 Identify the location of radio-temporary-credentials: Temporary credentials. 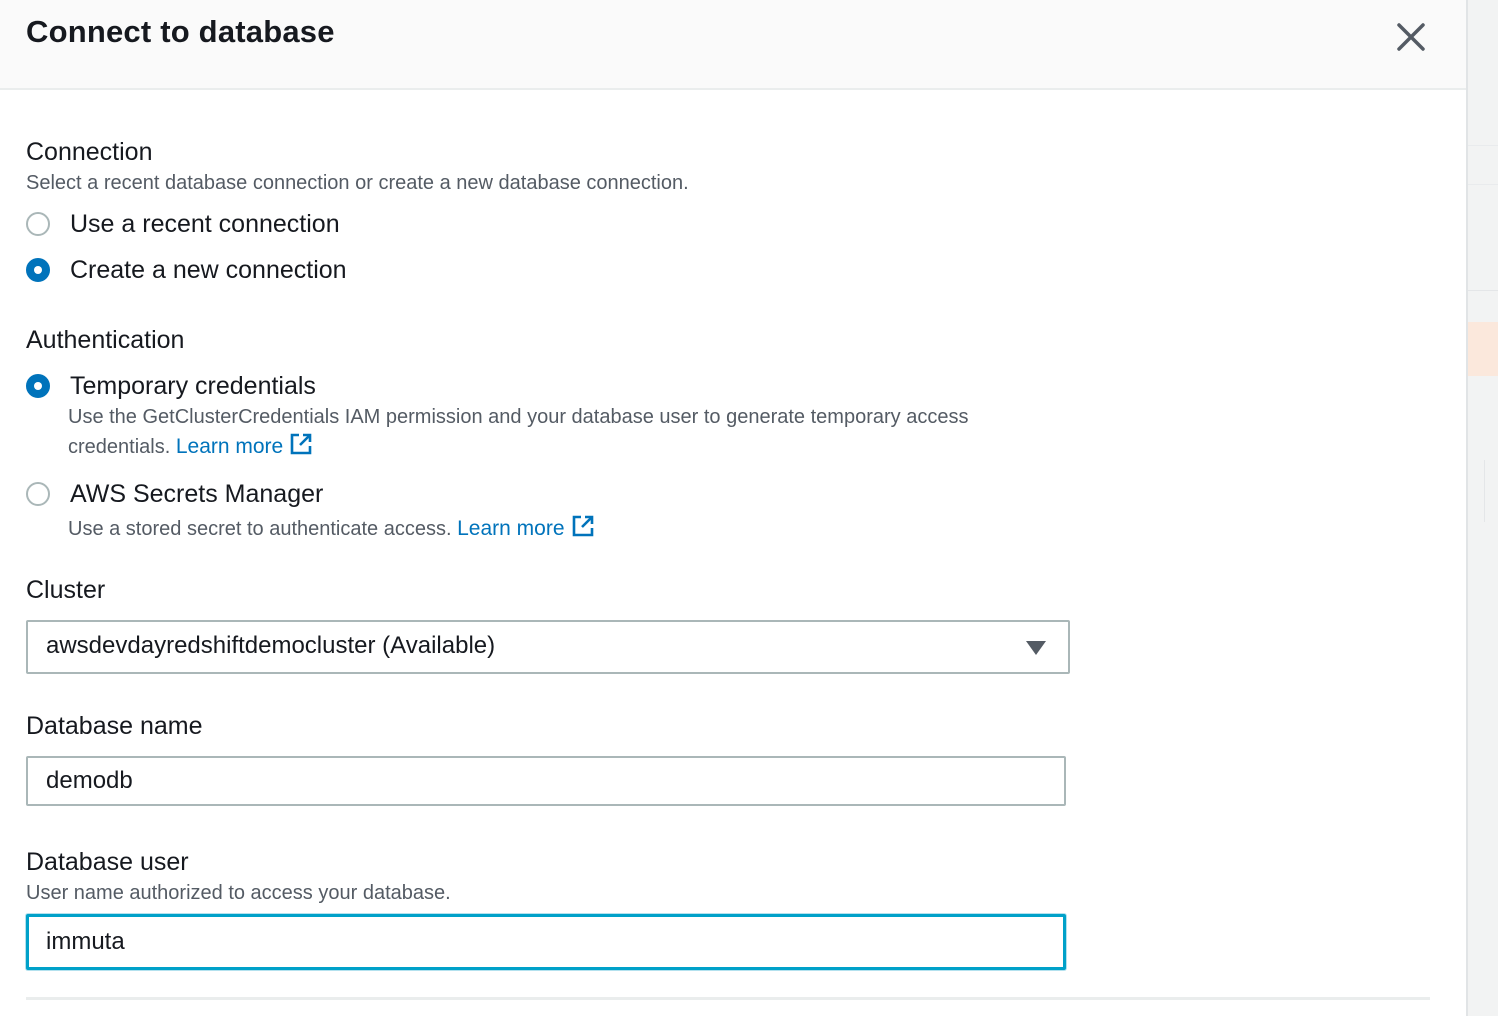
(171, 386).